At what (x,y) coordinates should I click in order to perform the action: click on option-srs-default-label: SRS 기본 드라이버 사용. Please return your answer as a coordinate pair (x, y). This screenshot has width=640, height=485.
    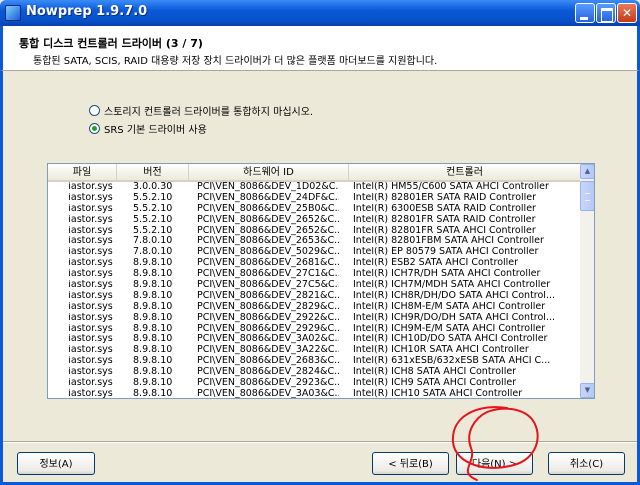
    Looking at the image, I should click on (155, 130).